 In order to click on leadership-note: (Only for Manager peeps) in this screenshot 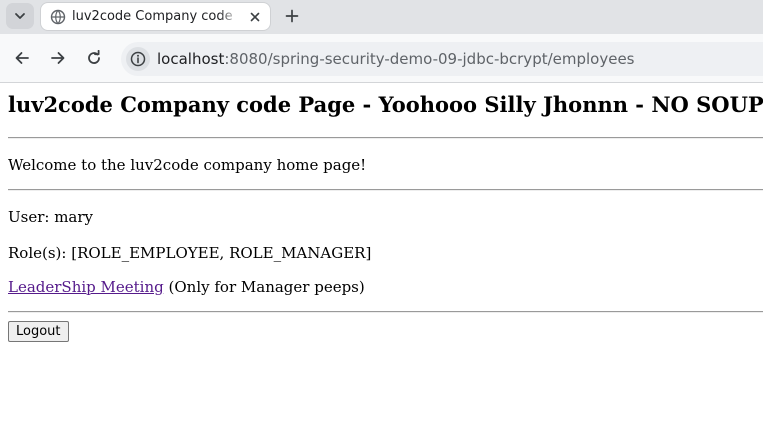, I will do `click(266, 287)`.